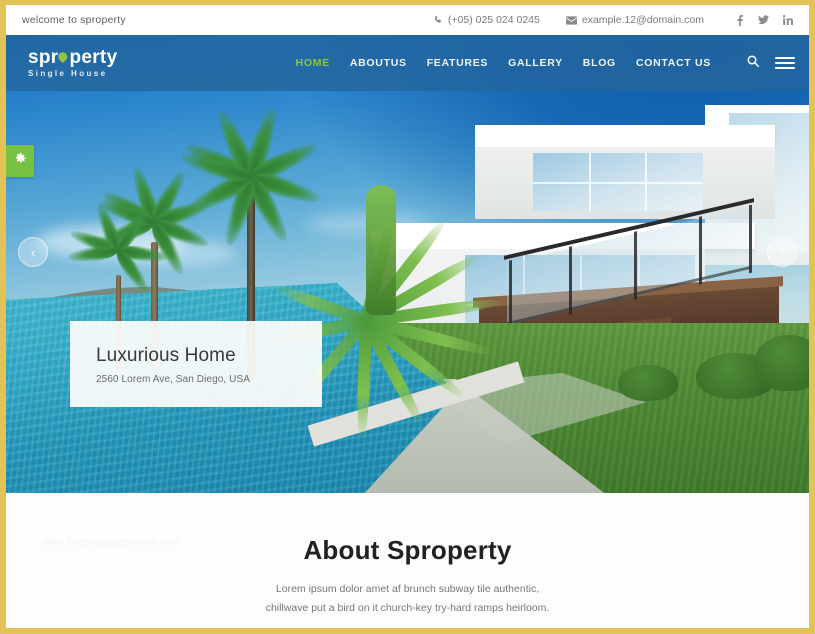 This screenshot has width=815, height=634. Describe the element at coordinates (43, 57) in the screenshot. I see `logo-text-pre: spr` at that location.